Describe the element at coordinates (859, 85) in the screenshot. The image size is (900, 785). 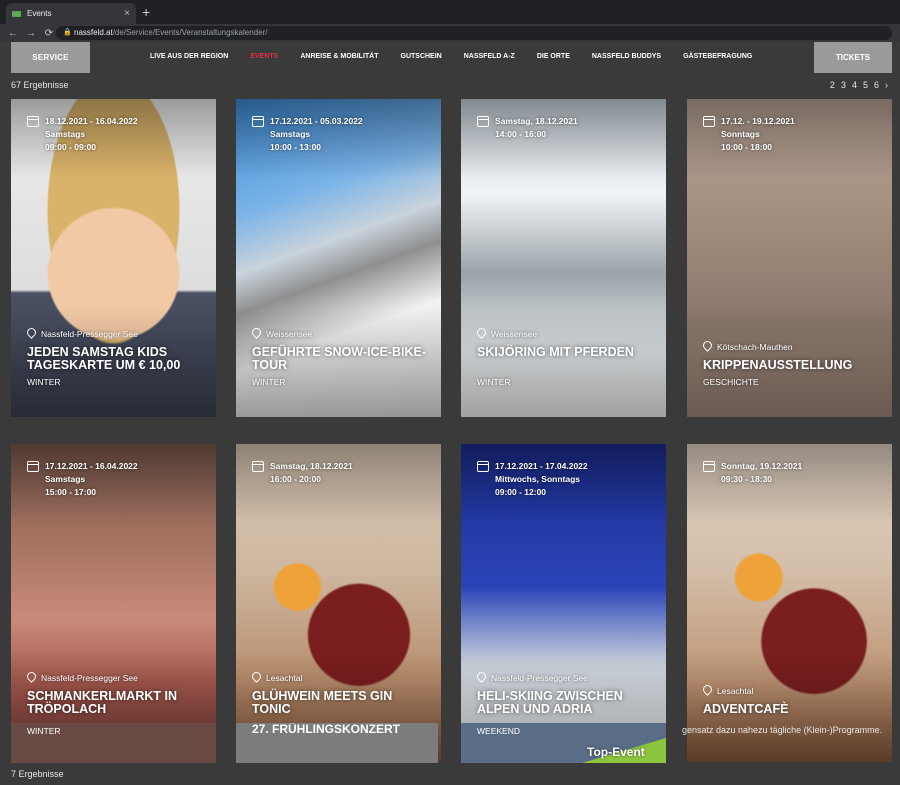
I see `pagination: 2 3 4 5 6 ›` at that location.